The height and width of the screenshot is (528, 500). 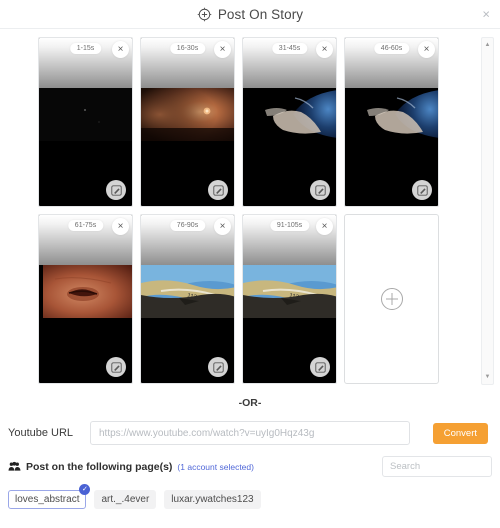 What do you see at coordinates (487, 377) in the screenshot?
I see `scroll-down-icon: ▼` at bounding box center [487, 377].